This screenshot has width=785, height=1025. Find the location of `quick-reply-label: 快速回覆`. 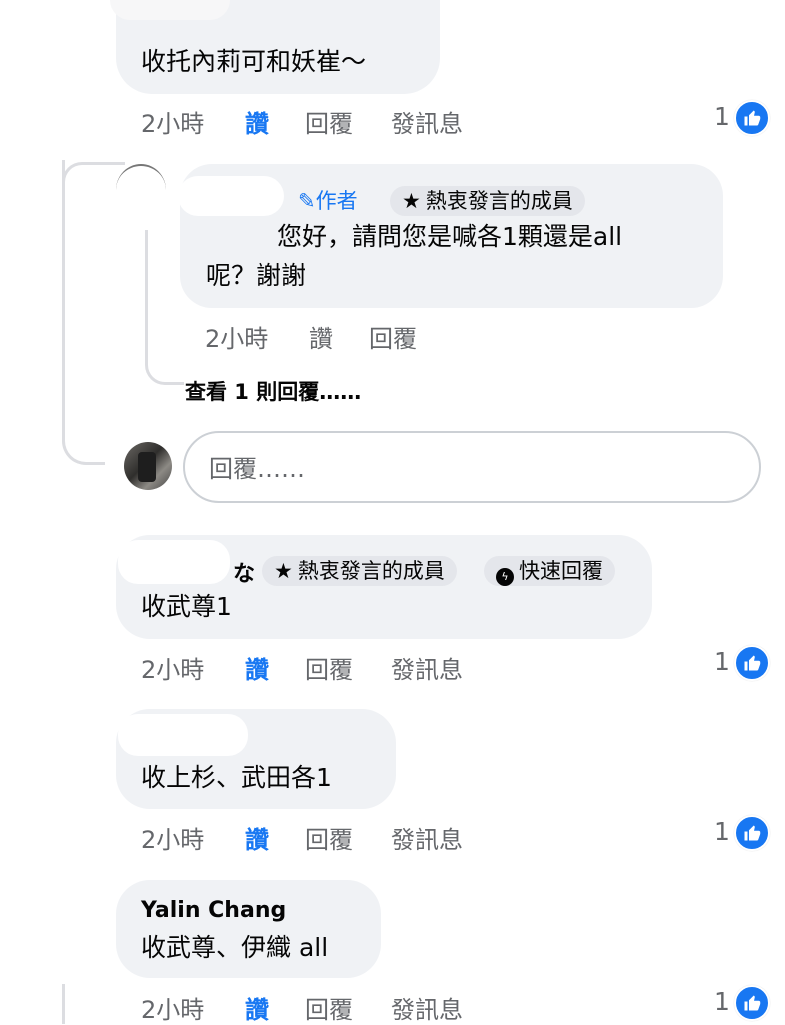

quick-reply-label: 快速回覆 is located at coordinates (561, 571).